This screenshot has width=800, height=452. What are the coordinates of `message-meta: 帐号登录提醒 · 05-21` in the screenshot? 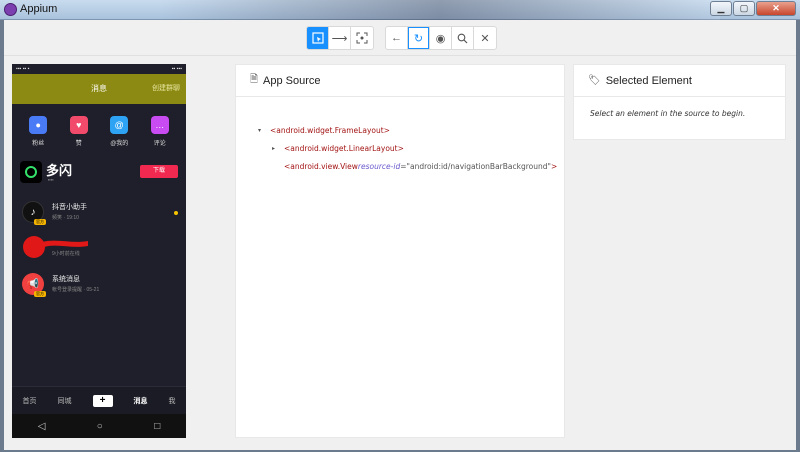 It's located at (76, 290).